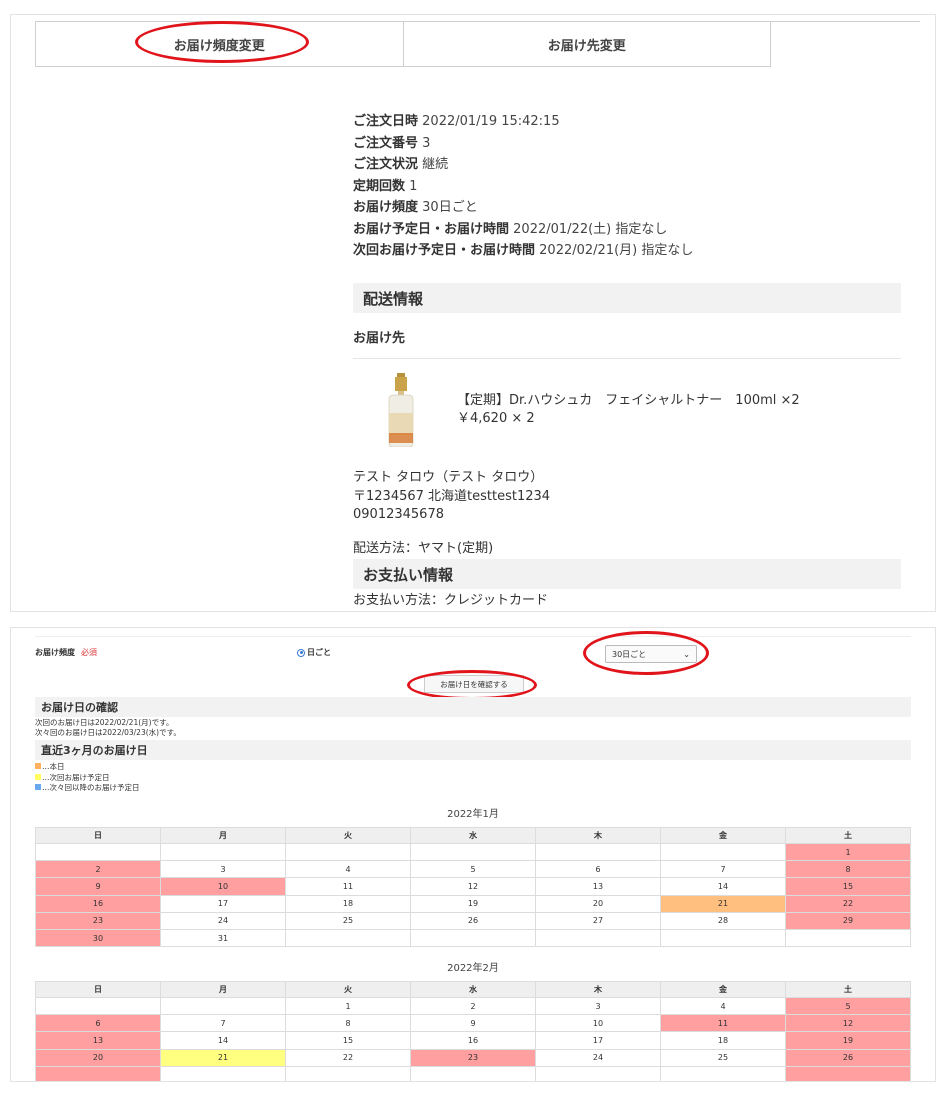 This screenshot has width=945, height=1094. I want to click on payment-method: お支払い方法：クレジットカード, so click(451, 600).